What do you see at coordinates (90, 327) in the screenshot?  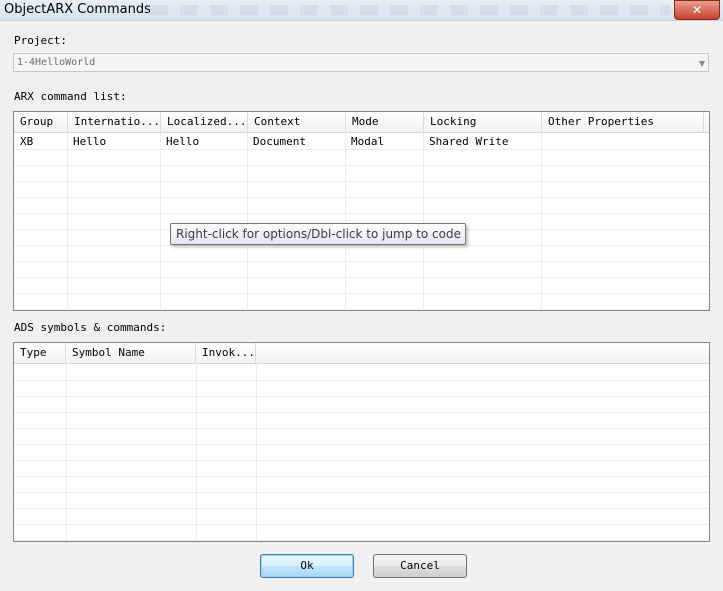 I see `ads-symbols-label: ADS symbols & commands:` at bounding box center [90, 327].